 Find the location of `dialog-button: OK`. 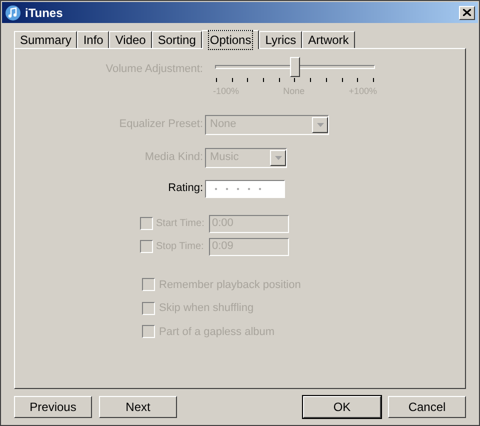

dialog-button: OK is located at coordinates (342, 407).